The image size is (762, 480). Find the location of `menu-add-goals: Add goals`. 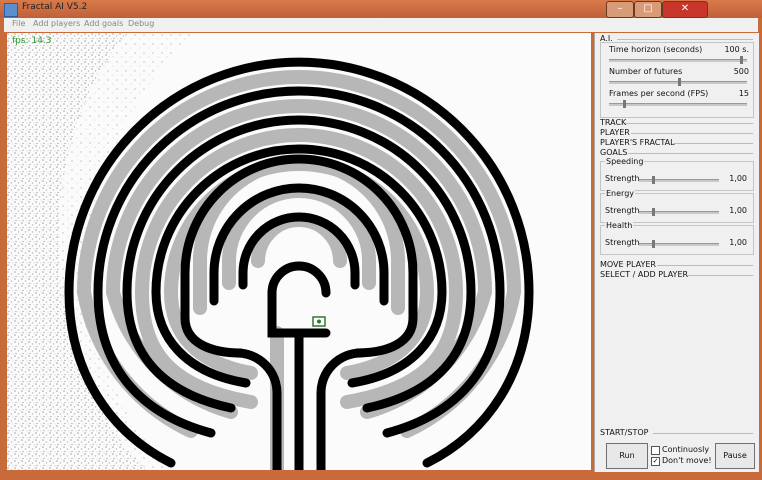

menu-add-goals: Add goals is located at coordinates (103, 23).